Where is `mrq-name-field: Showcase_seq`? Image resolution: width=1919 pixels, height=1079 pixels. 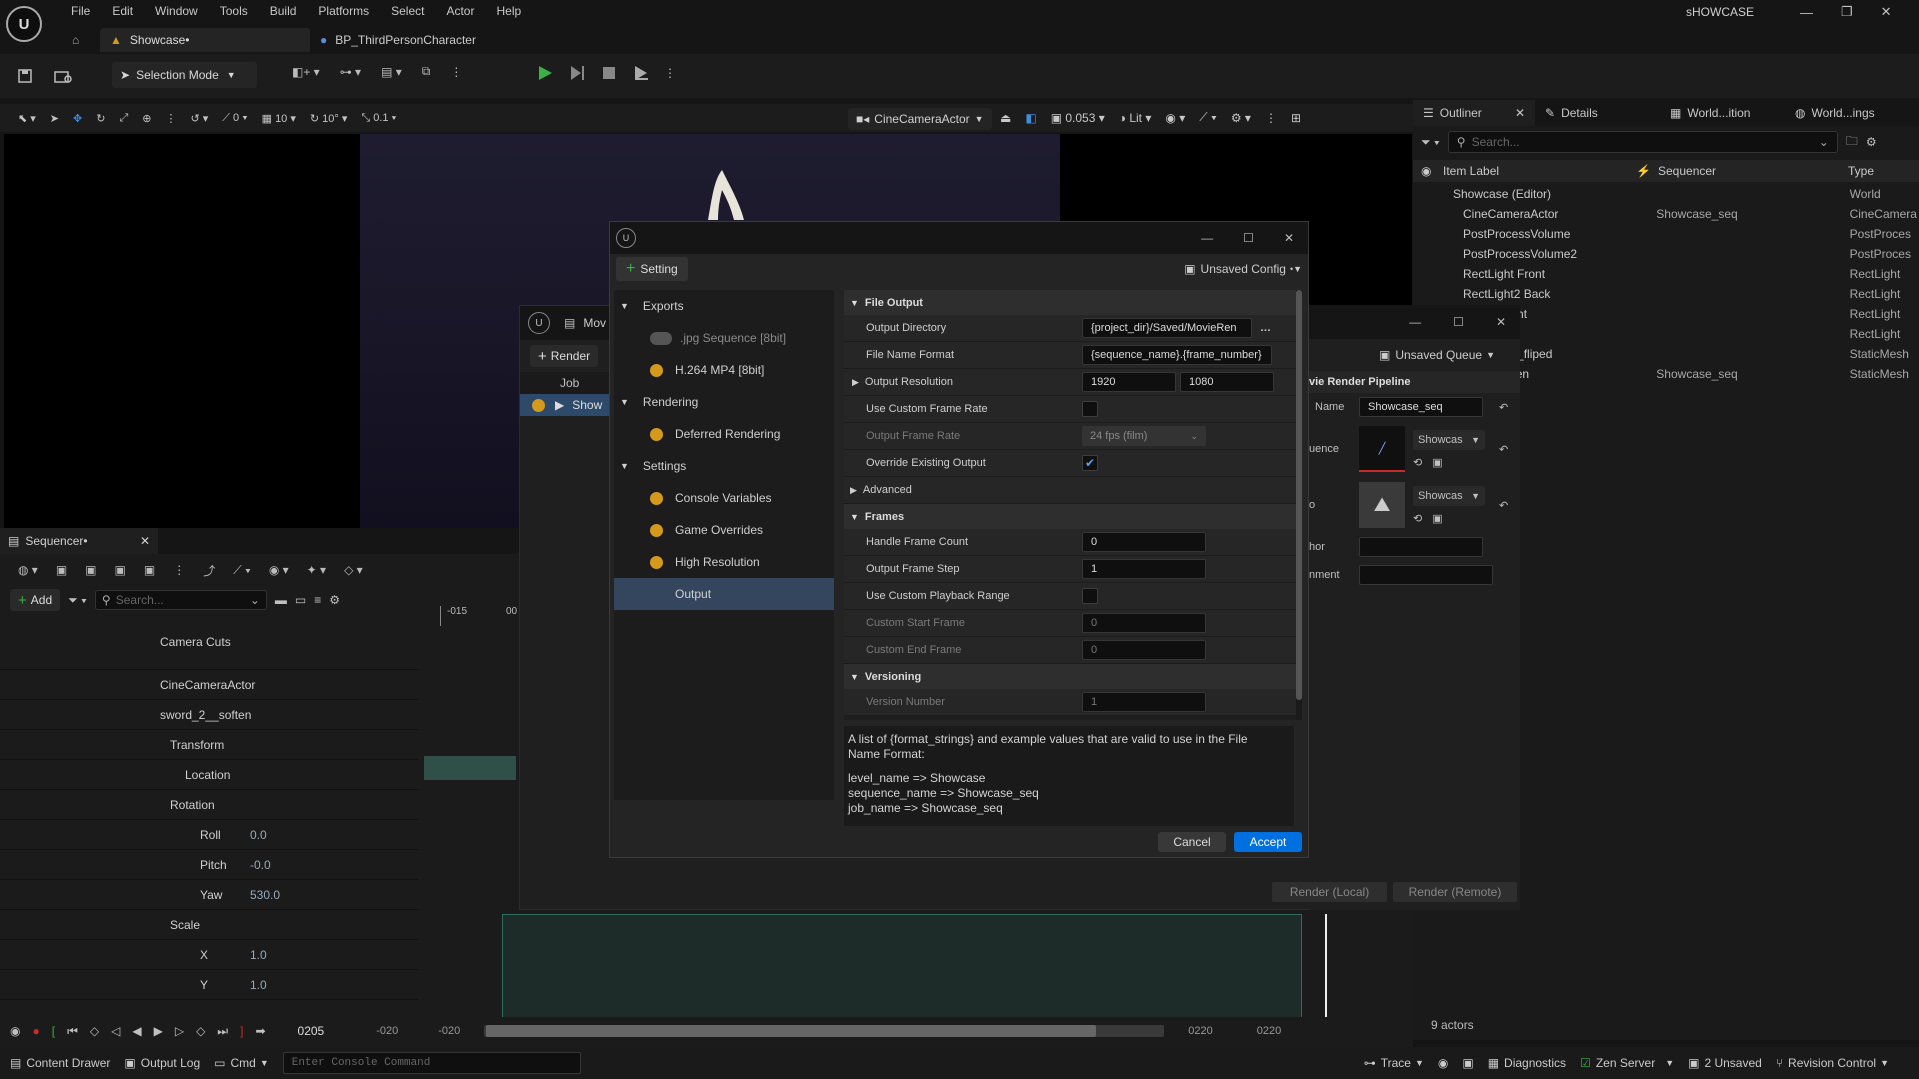 mrq-name-field: Showcase_seq is located at coordinates (1421, 407).